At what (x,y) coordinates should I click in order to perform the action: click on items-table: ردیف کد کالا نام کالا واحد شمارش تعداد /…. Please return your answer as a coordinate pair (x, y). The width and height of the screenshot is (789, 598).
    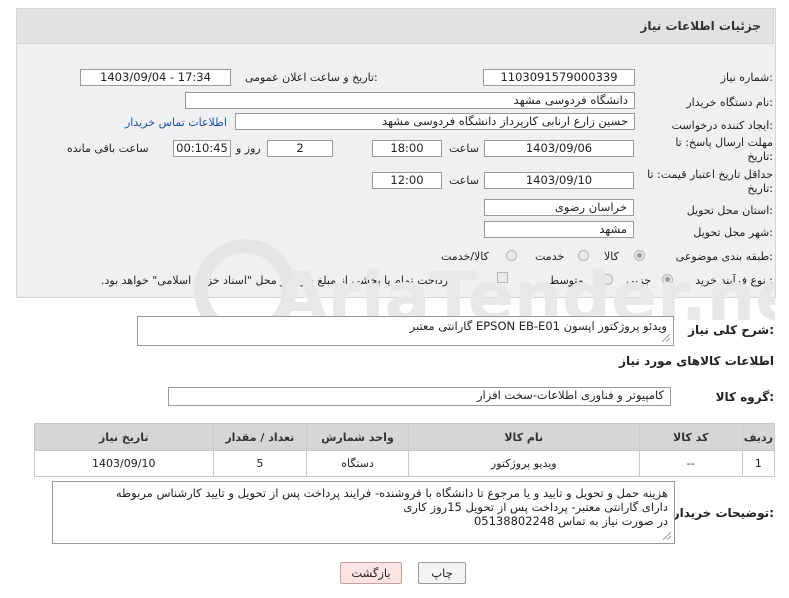
    Looking at the image, I should click on (405, 450).